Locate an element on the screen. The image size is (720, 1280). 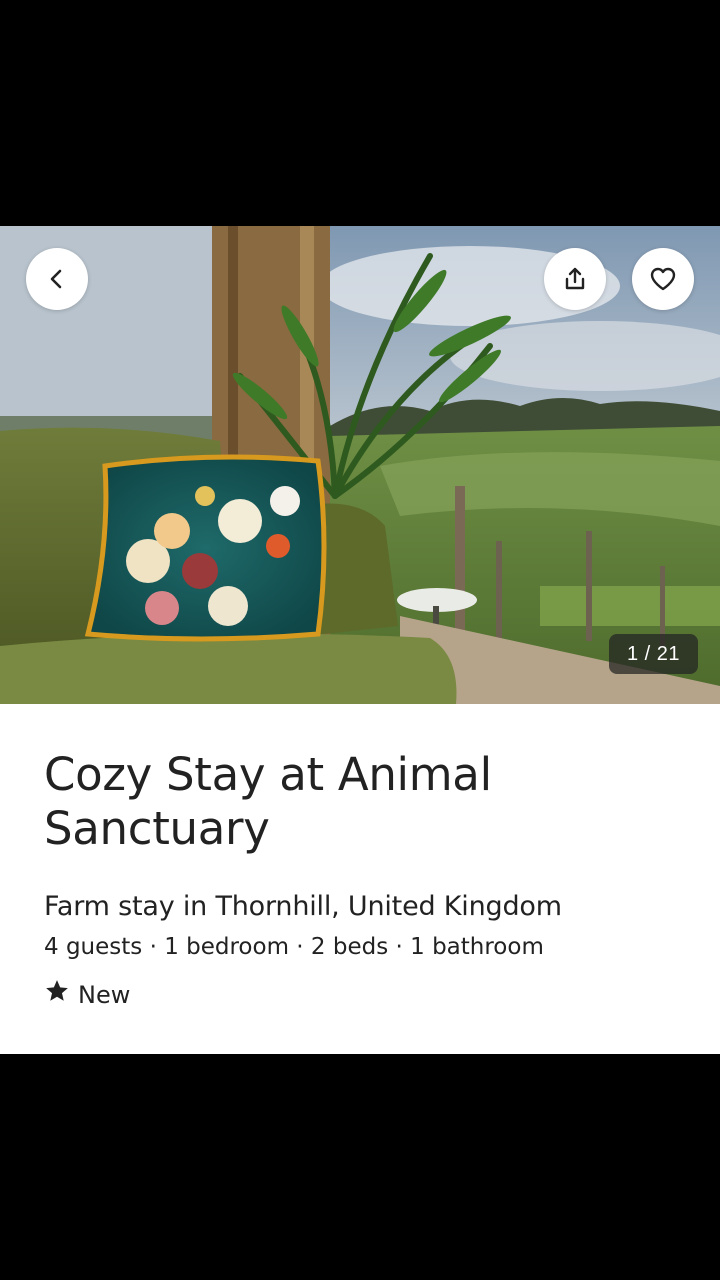
back-button is located at coordinates (57, 279).